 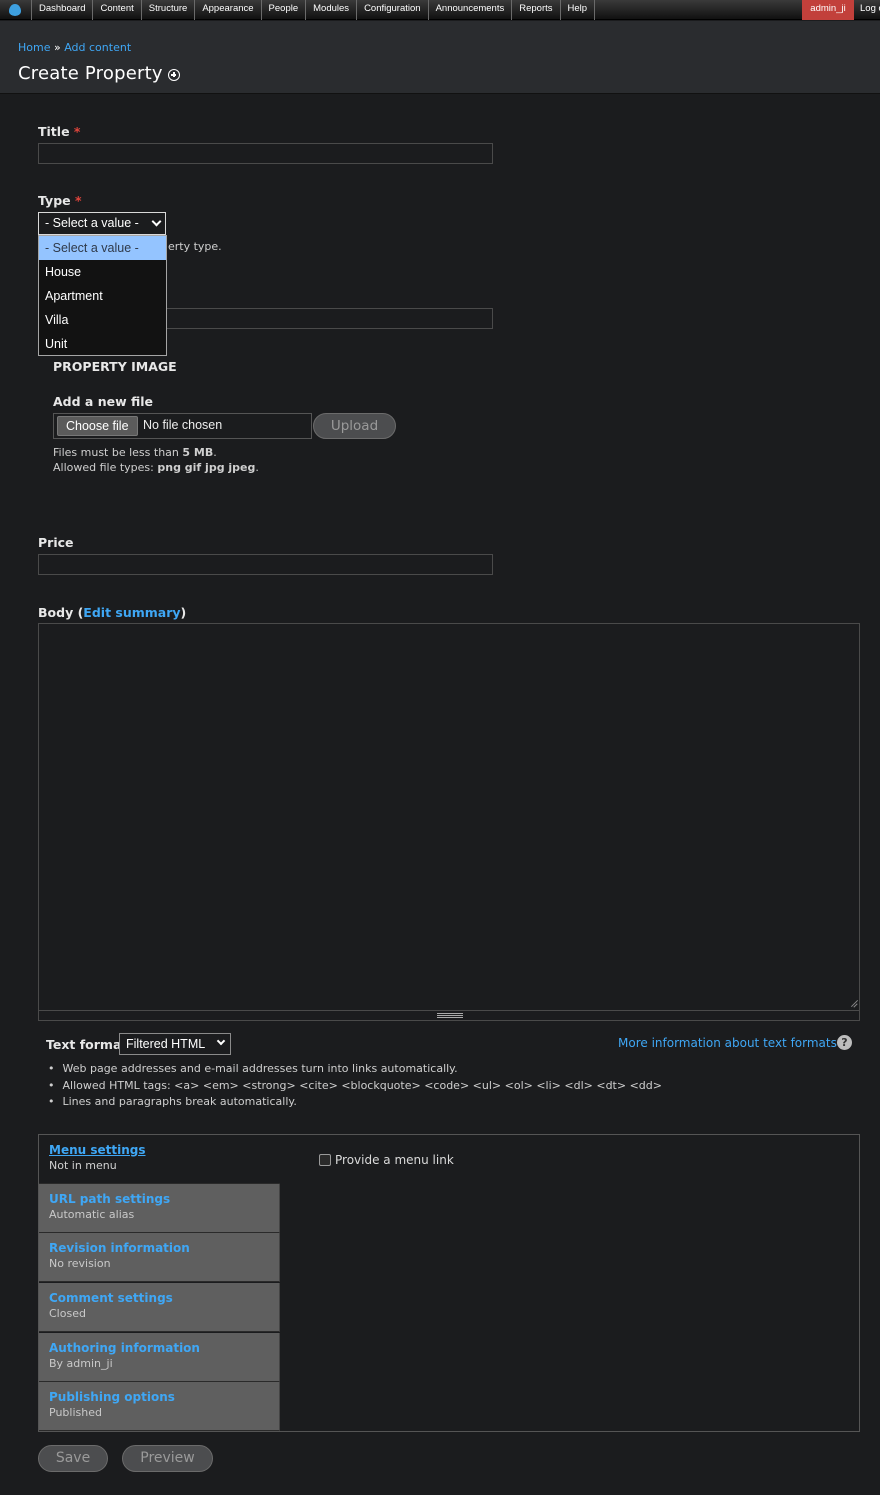 I want to click on toolbar-structure: Structure, so click(x=167, y=10).